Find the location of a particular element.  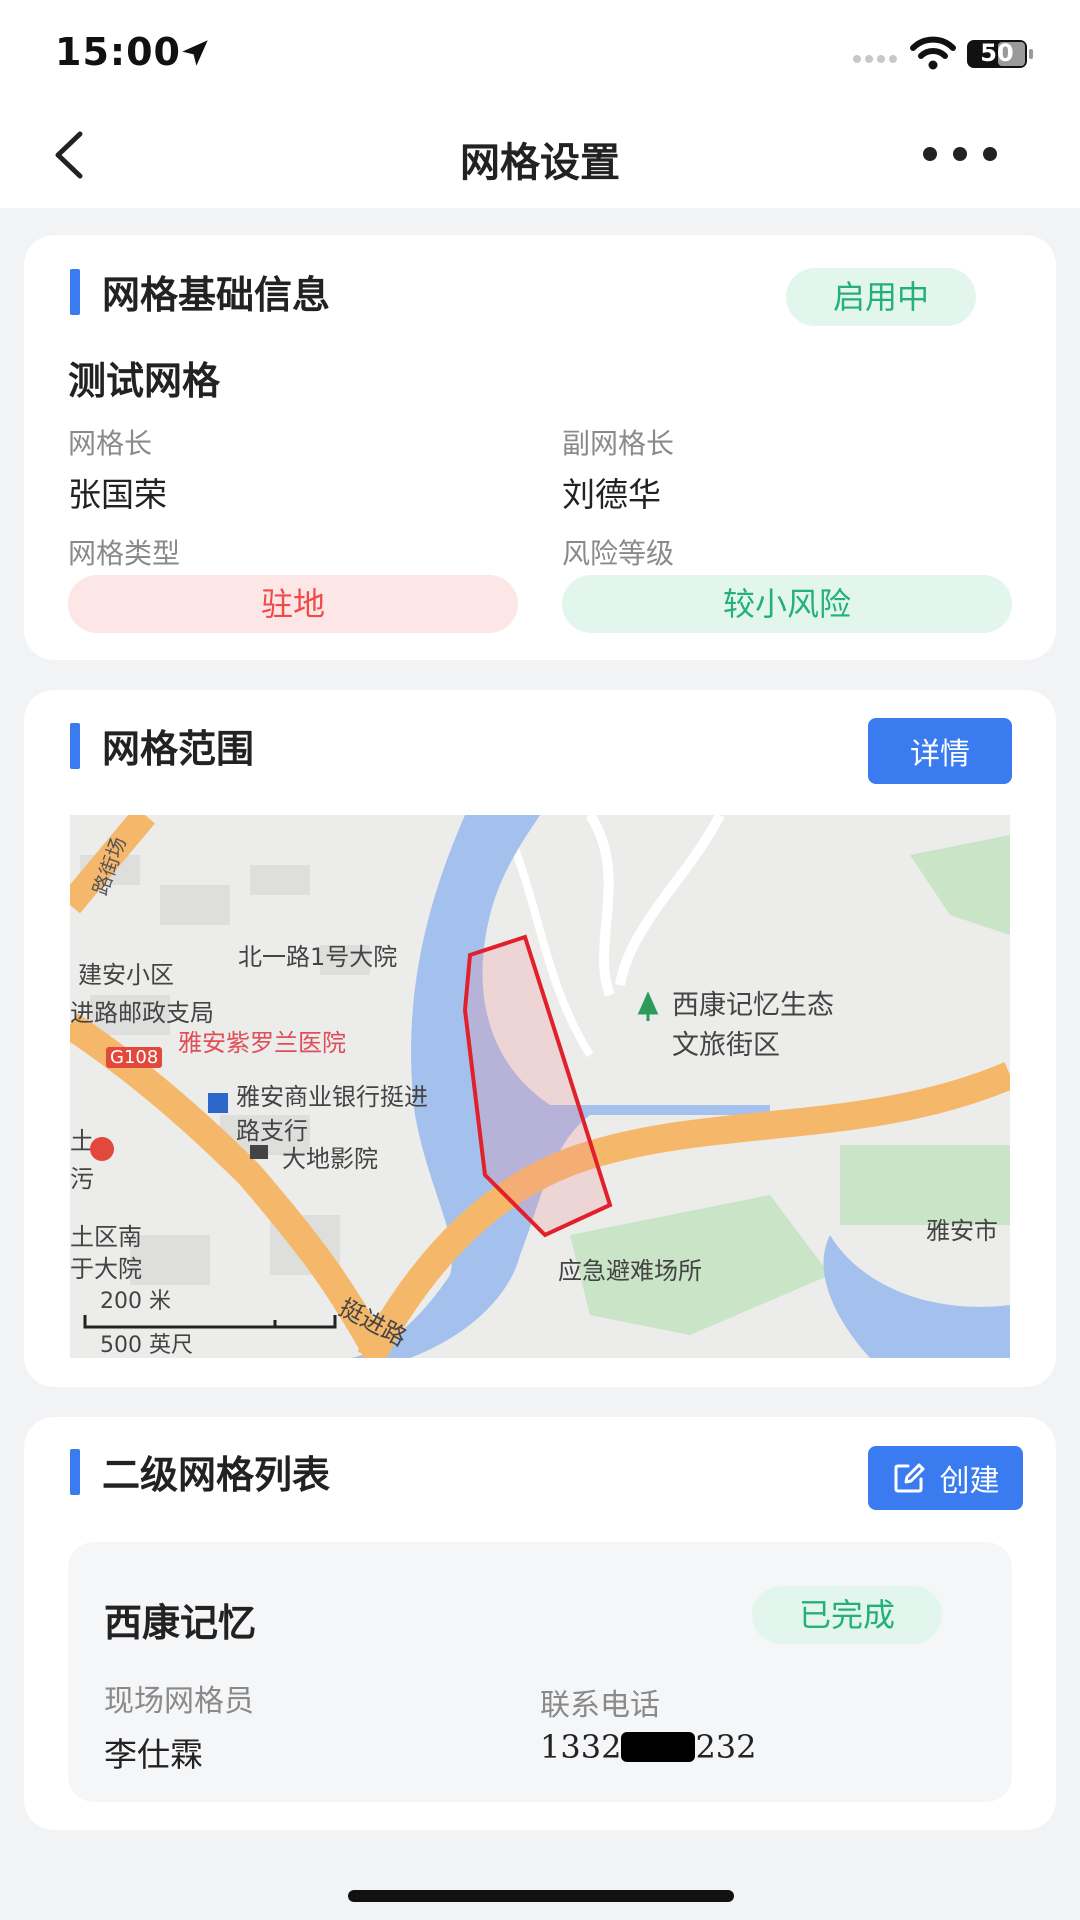

sub-grid-status-badge: 已完成 is located at coordinates (847, 1615).